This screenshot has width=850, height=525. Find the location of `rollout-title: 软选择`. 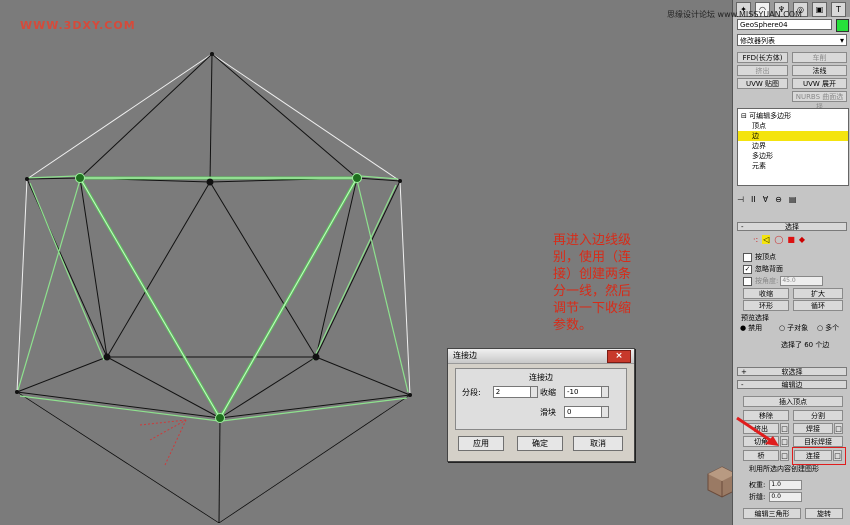

rollout-title: 软选择 is located at coordinates (792, 372).